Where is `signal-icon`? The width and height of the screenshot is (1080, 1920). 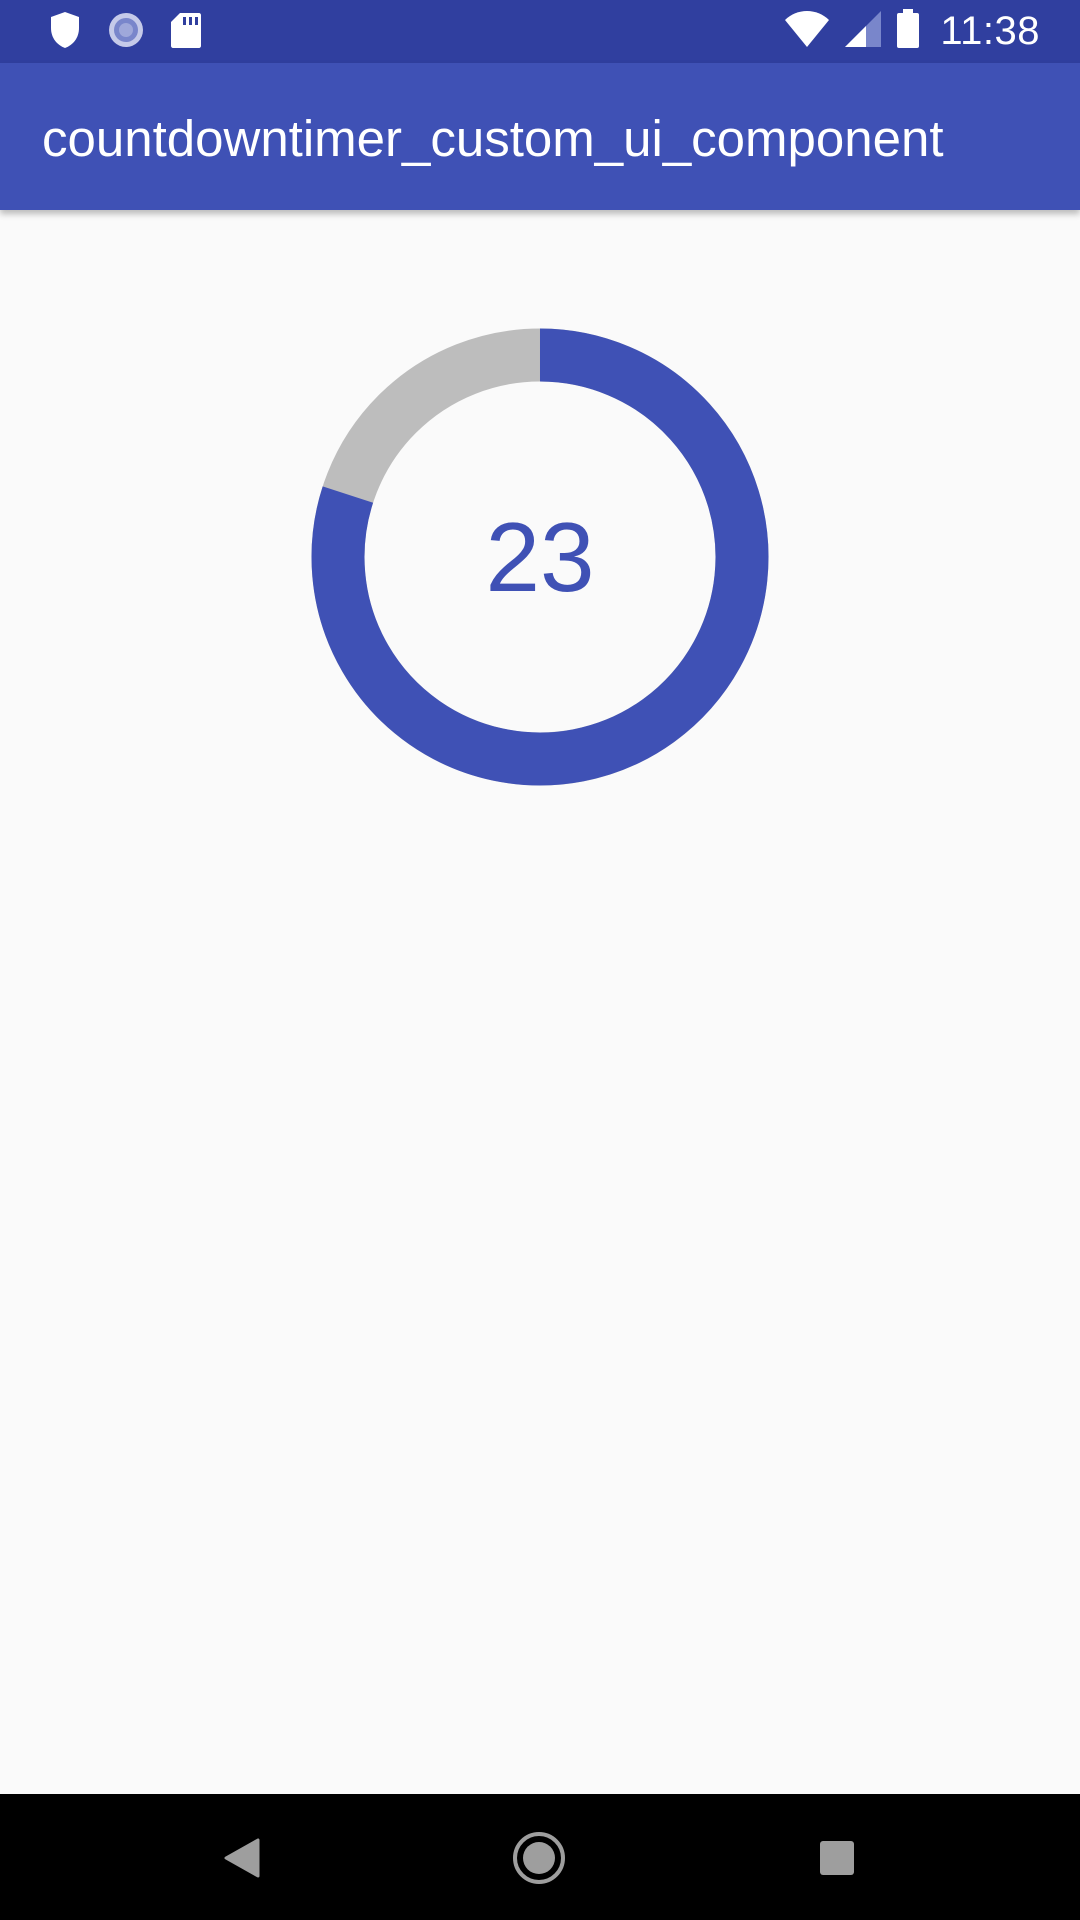
signal-icon is located at coordinates (863, 31).